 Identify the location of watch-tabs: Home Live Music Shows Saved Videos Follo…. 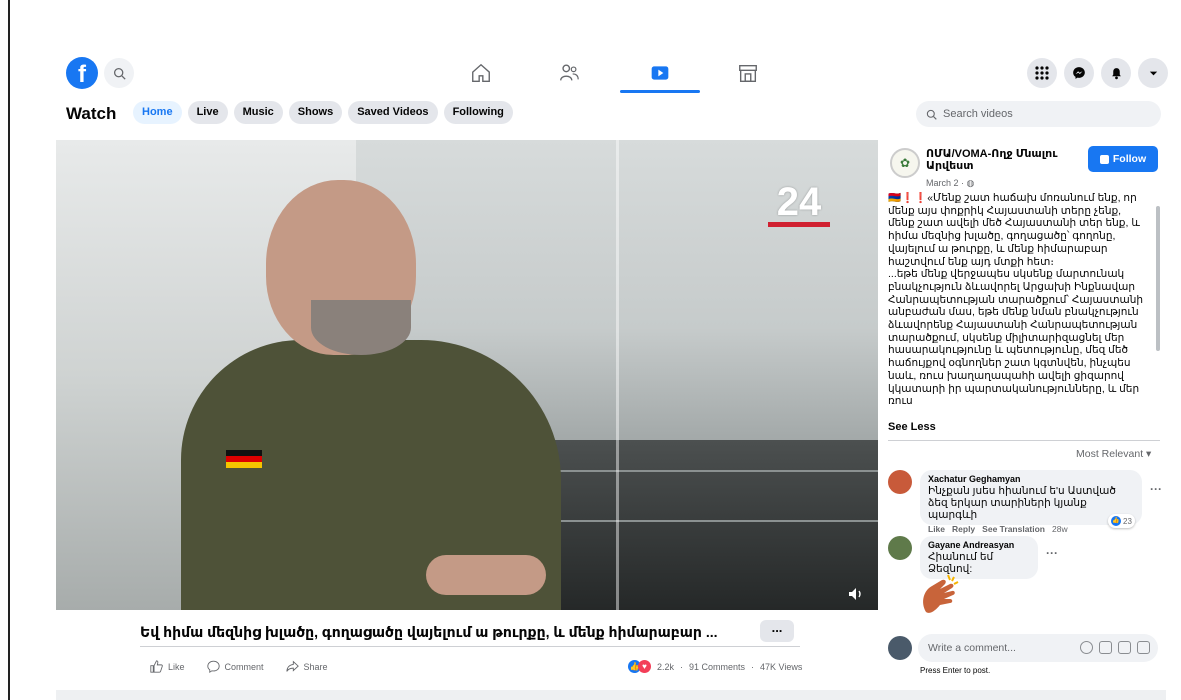
(323, 112).